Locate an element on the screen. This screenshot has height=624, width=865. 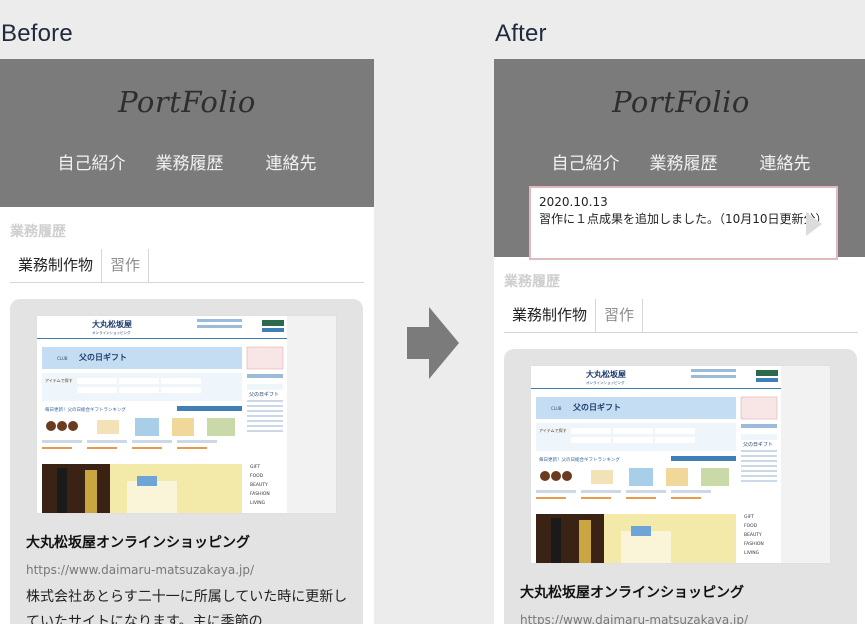
site-header: PortFolio 自己紹介 業務履歴 連絡先 is located at coordinates (187, 133).